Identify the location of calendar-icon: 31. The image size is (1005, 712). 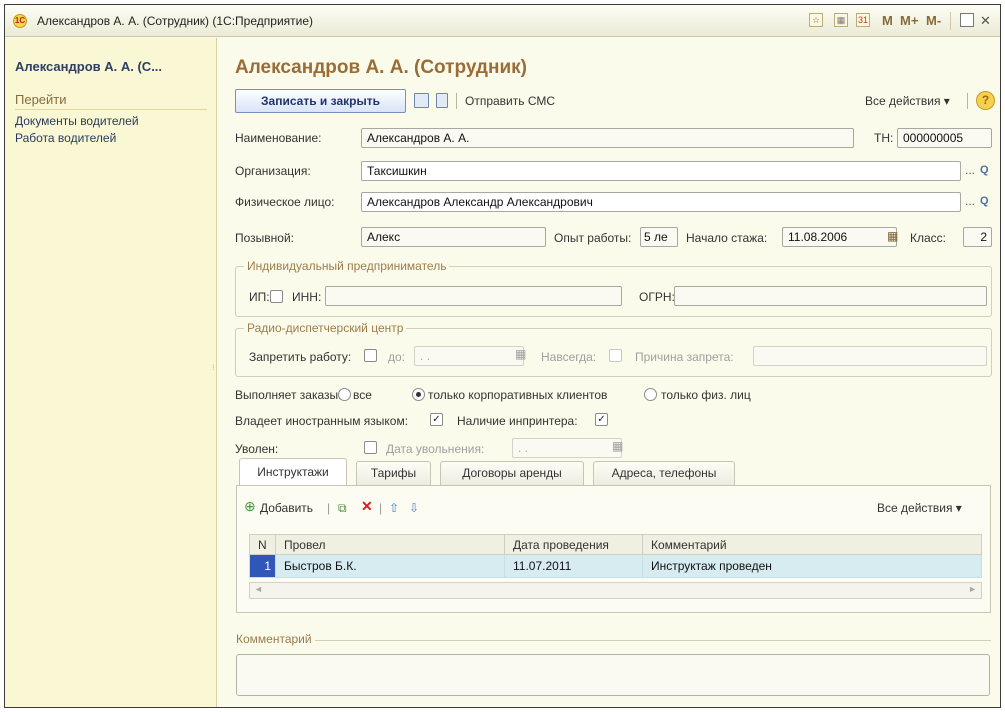
(863, 20).